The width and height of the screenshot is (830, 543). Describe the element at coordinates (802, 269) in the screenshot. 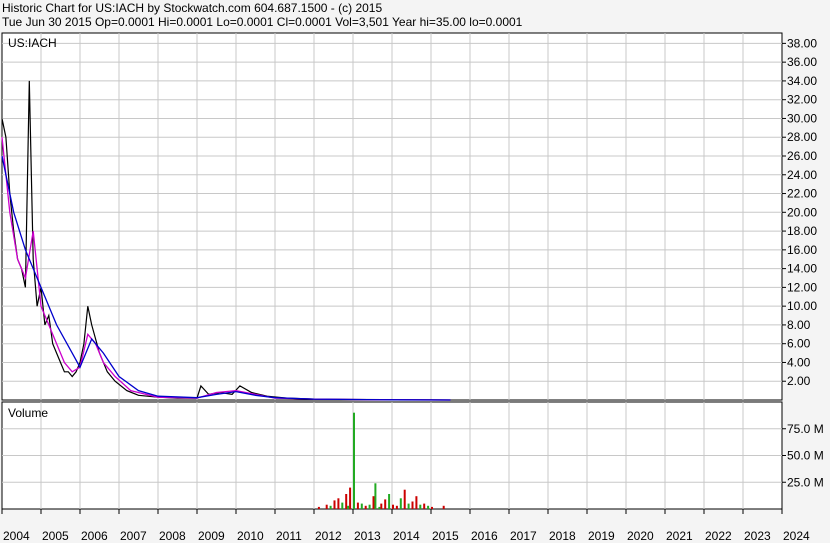

I see `y-tick-label: 14.00` at that location.